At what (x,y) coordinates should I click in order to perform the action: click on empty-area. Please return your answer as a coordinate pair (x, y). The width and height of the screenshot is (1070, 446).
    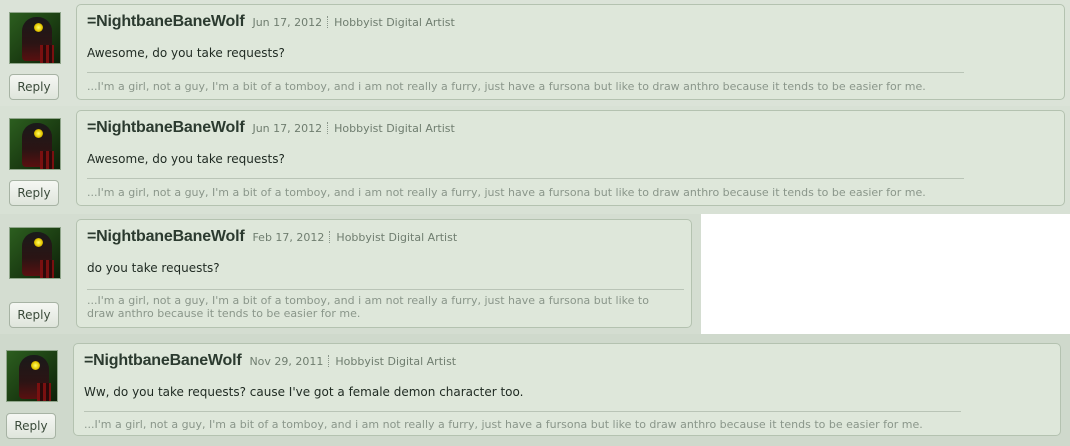
    Looking at the image, I should click on (885, 274).